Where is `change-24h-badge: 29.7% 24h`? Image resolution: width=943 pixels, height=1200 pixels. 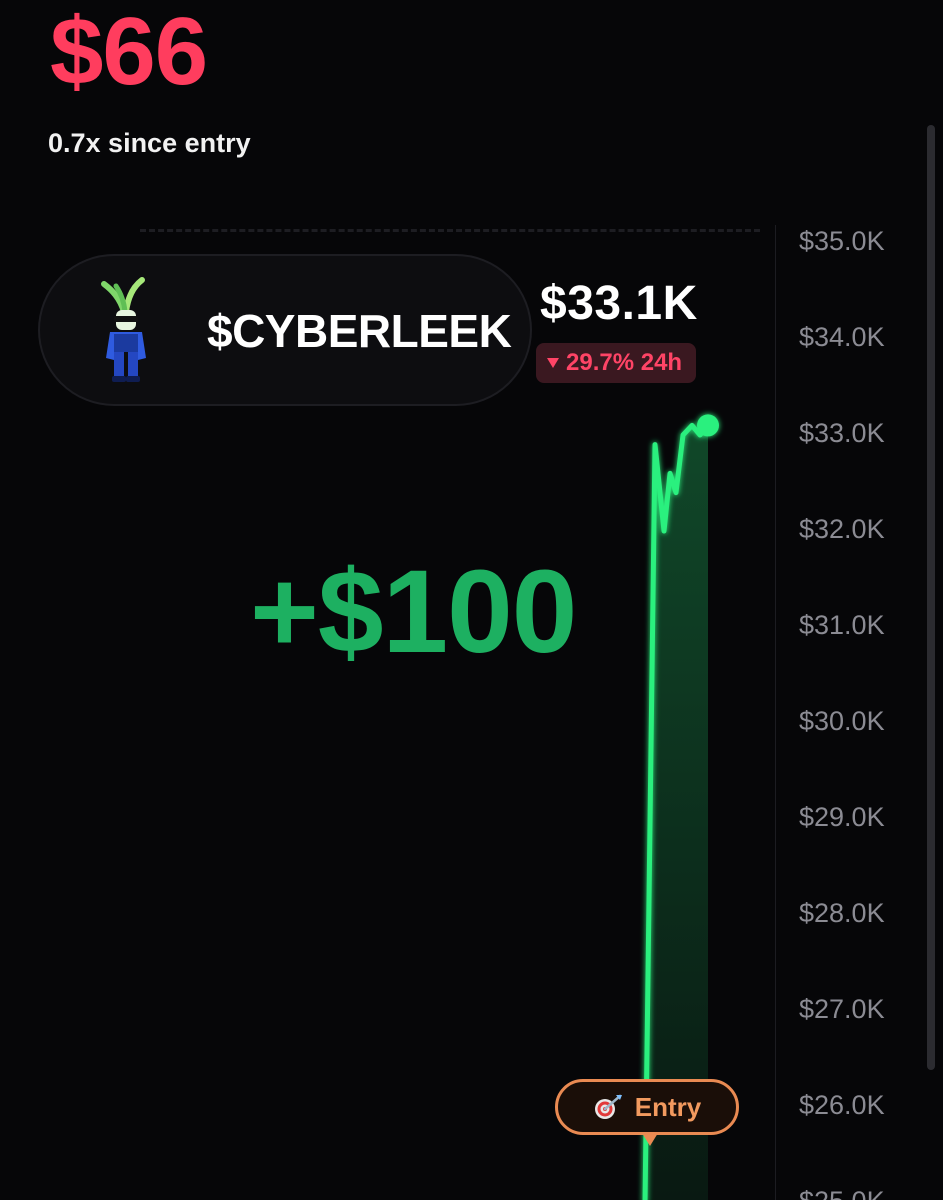
change-24h-badge: 29.7% 24h is located at coordinates (616, 363).